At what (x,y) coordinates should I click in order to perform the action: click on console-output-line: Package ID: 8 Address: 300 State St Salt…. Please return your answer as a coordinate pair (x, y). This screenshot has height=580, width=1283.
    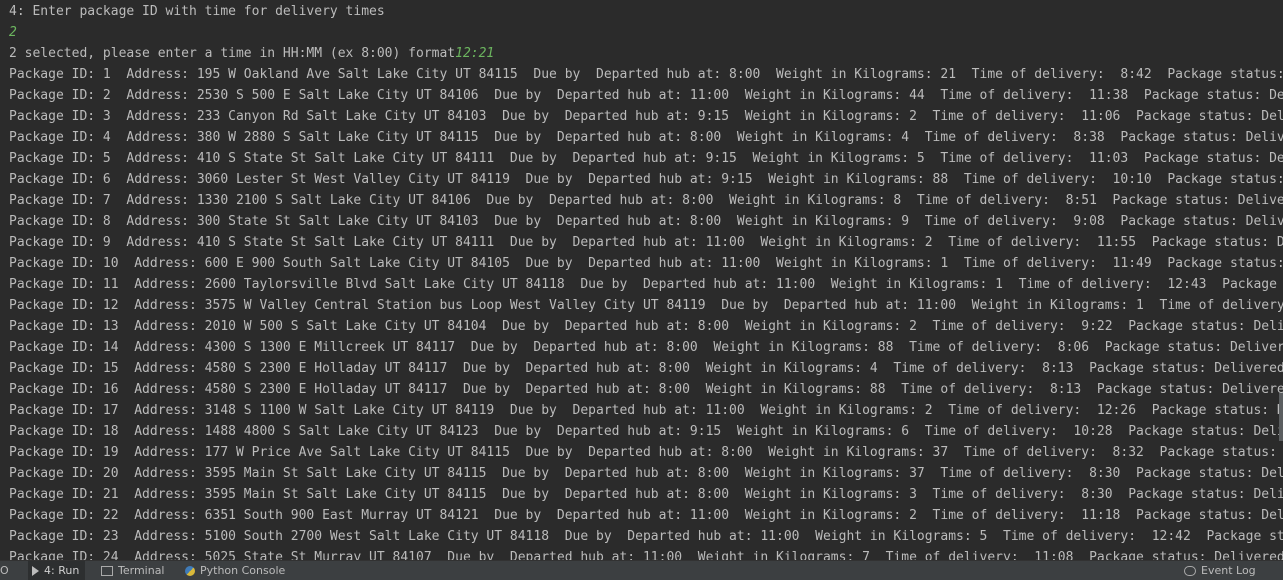
    Looking at the image, I should click on (646, 221).